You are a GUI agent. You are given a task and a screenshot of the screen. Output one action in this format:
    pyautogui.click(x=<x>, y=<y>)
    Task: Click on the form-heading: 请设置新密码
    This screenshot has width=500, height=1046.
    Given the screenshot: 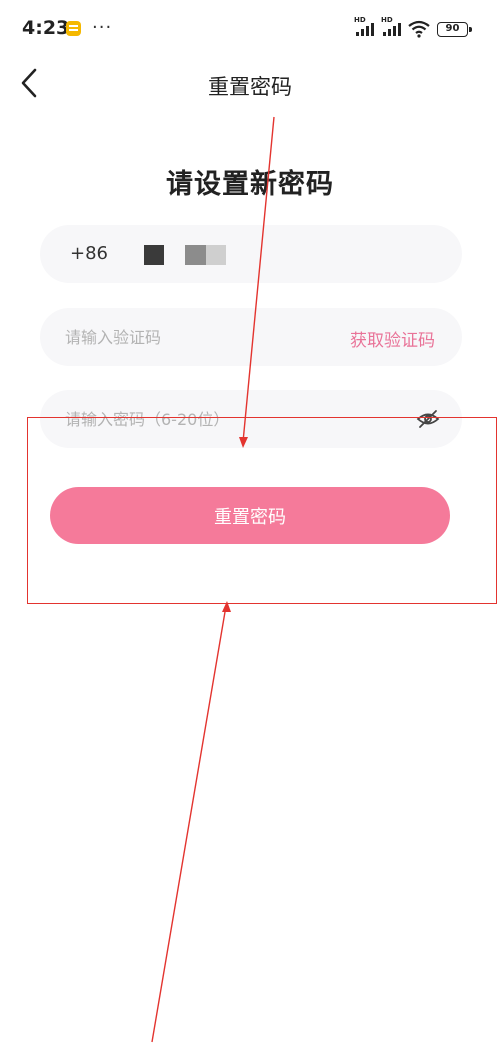 What is the action you would take?
    pyautogui.click(x=250, y=184)
    